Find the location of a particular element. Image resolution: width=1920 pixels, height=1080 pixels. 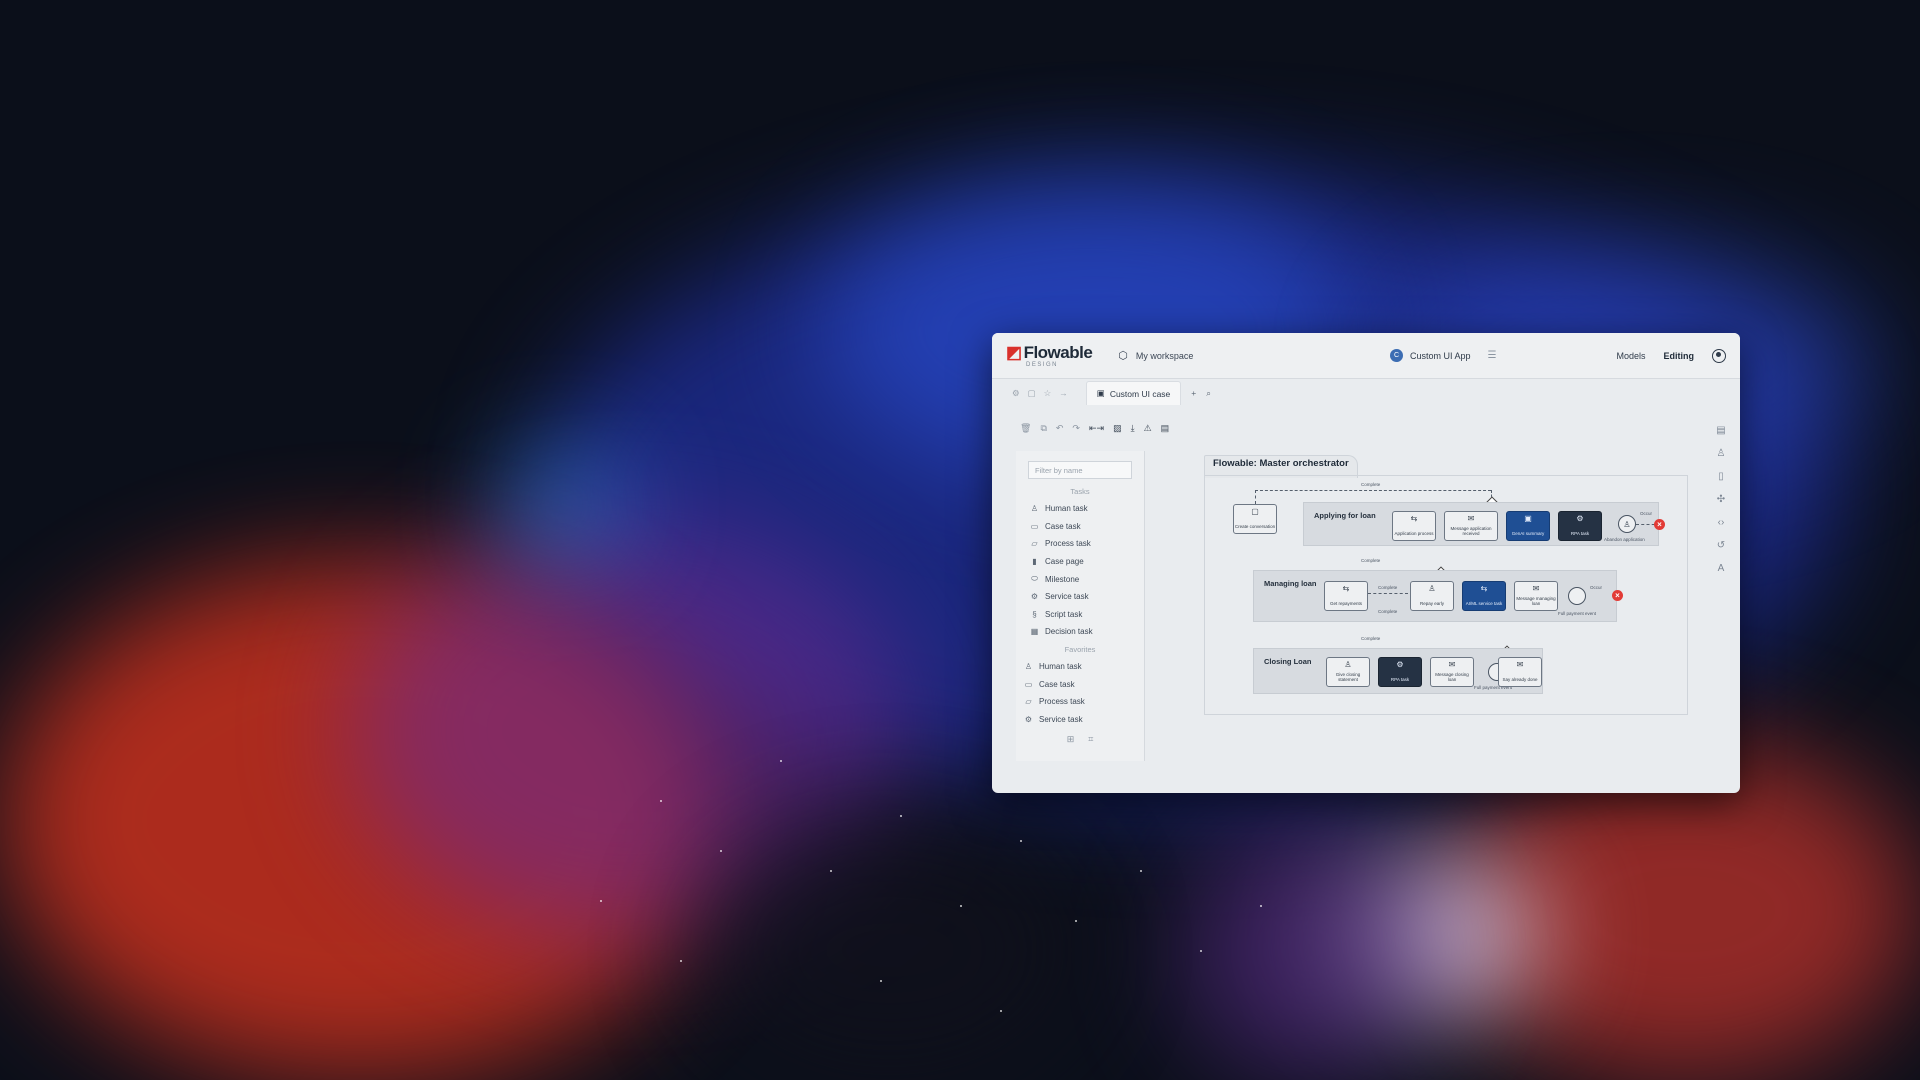

user-account-icon is located at coordinates (1719, 355).